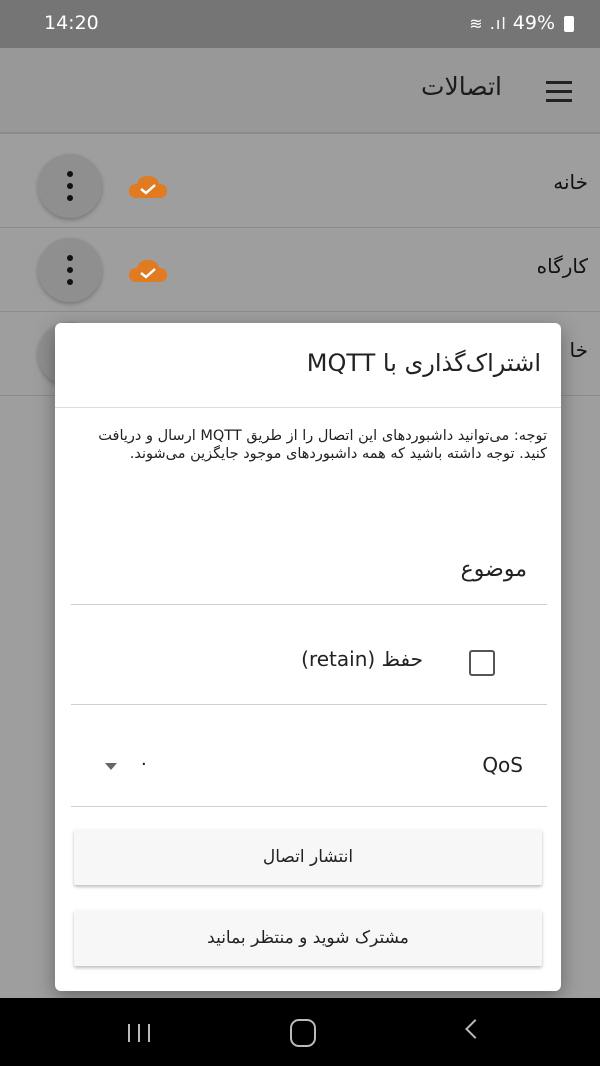 The width and height of the screenshot is (600, 1066). I want to click on dialog-divider, so click(308, 407).